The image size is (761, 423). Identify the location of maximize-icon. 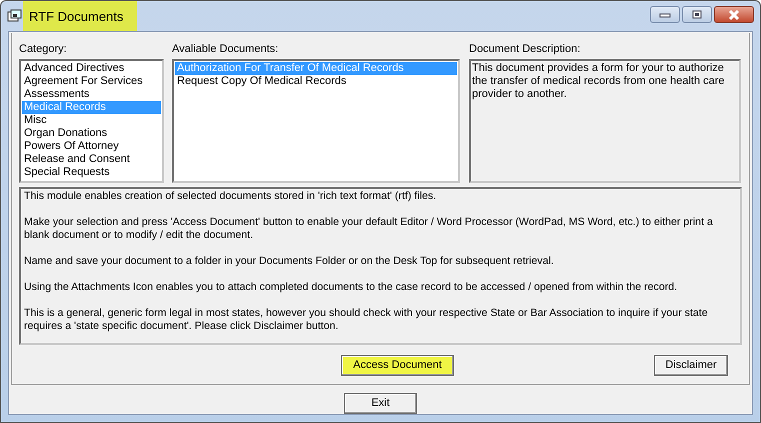
(697, 15).